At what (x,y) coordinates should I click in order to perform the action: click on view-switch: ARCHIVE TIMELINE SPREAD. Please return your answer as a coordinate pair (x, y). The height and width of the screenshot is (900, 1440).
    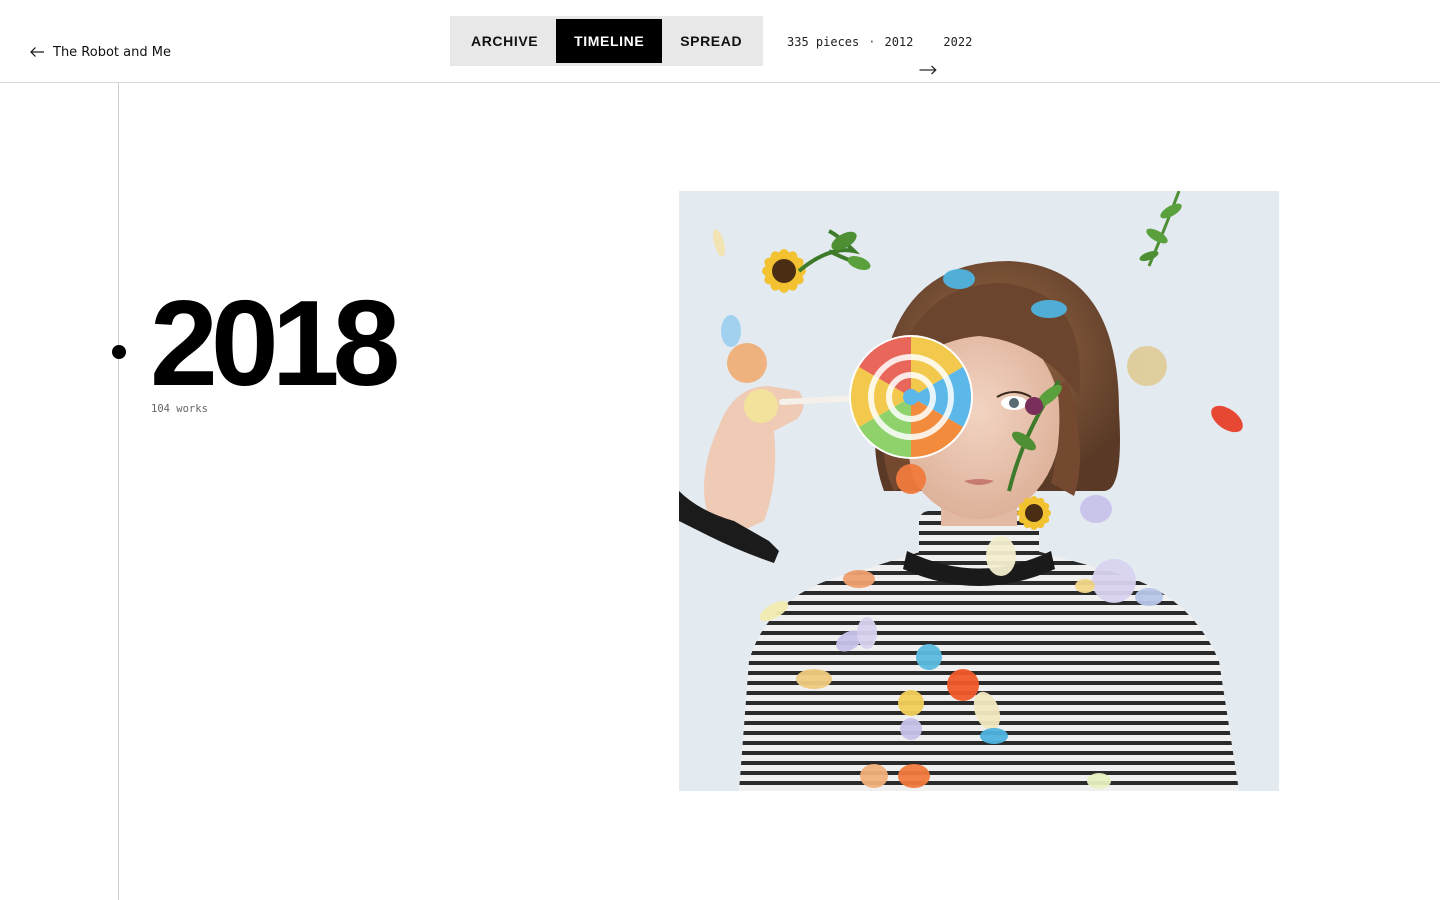
    Looking at the image, I should click on (606, 41).